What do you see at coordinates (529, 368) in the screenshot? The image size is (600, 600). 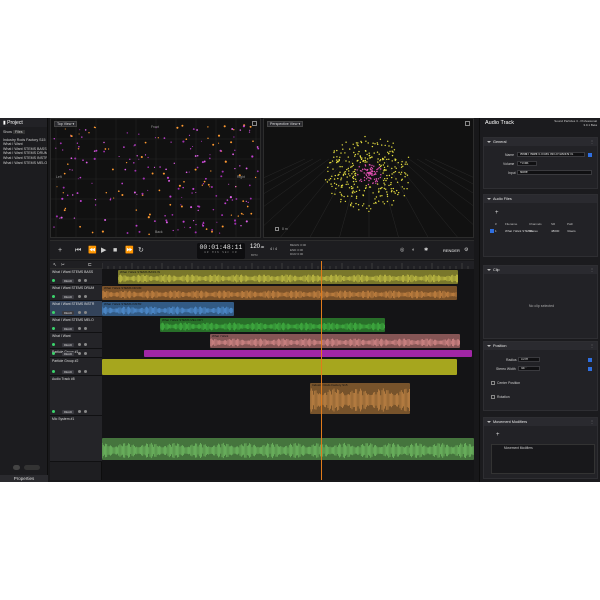 I see `stereo-width-field: 45 °` at bounding box center [529, 368].